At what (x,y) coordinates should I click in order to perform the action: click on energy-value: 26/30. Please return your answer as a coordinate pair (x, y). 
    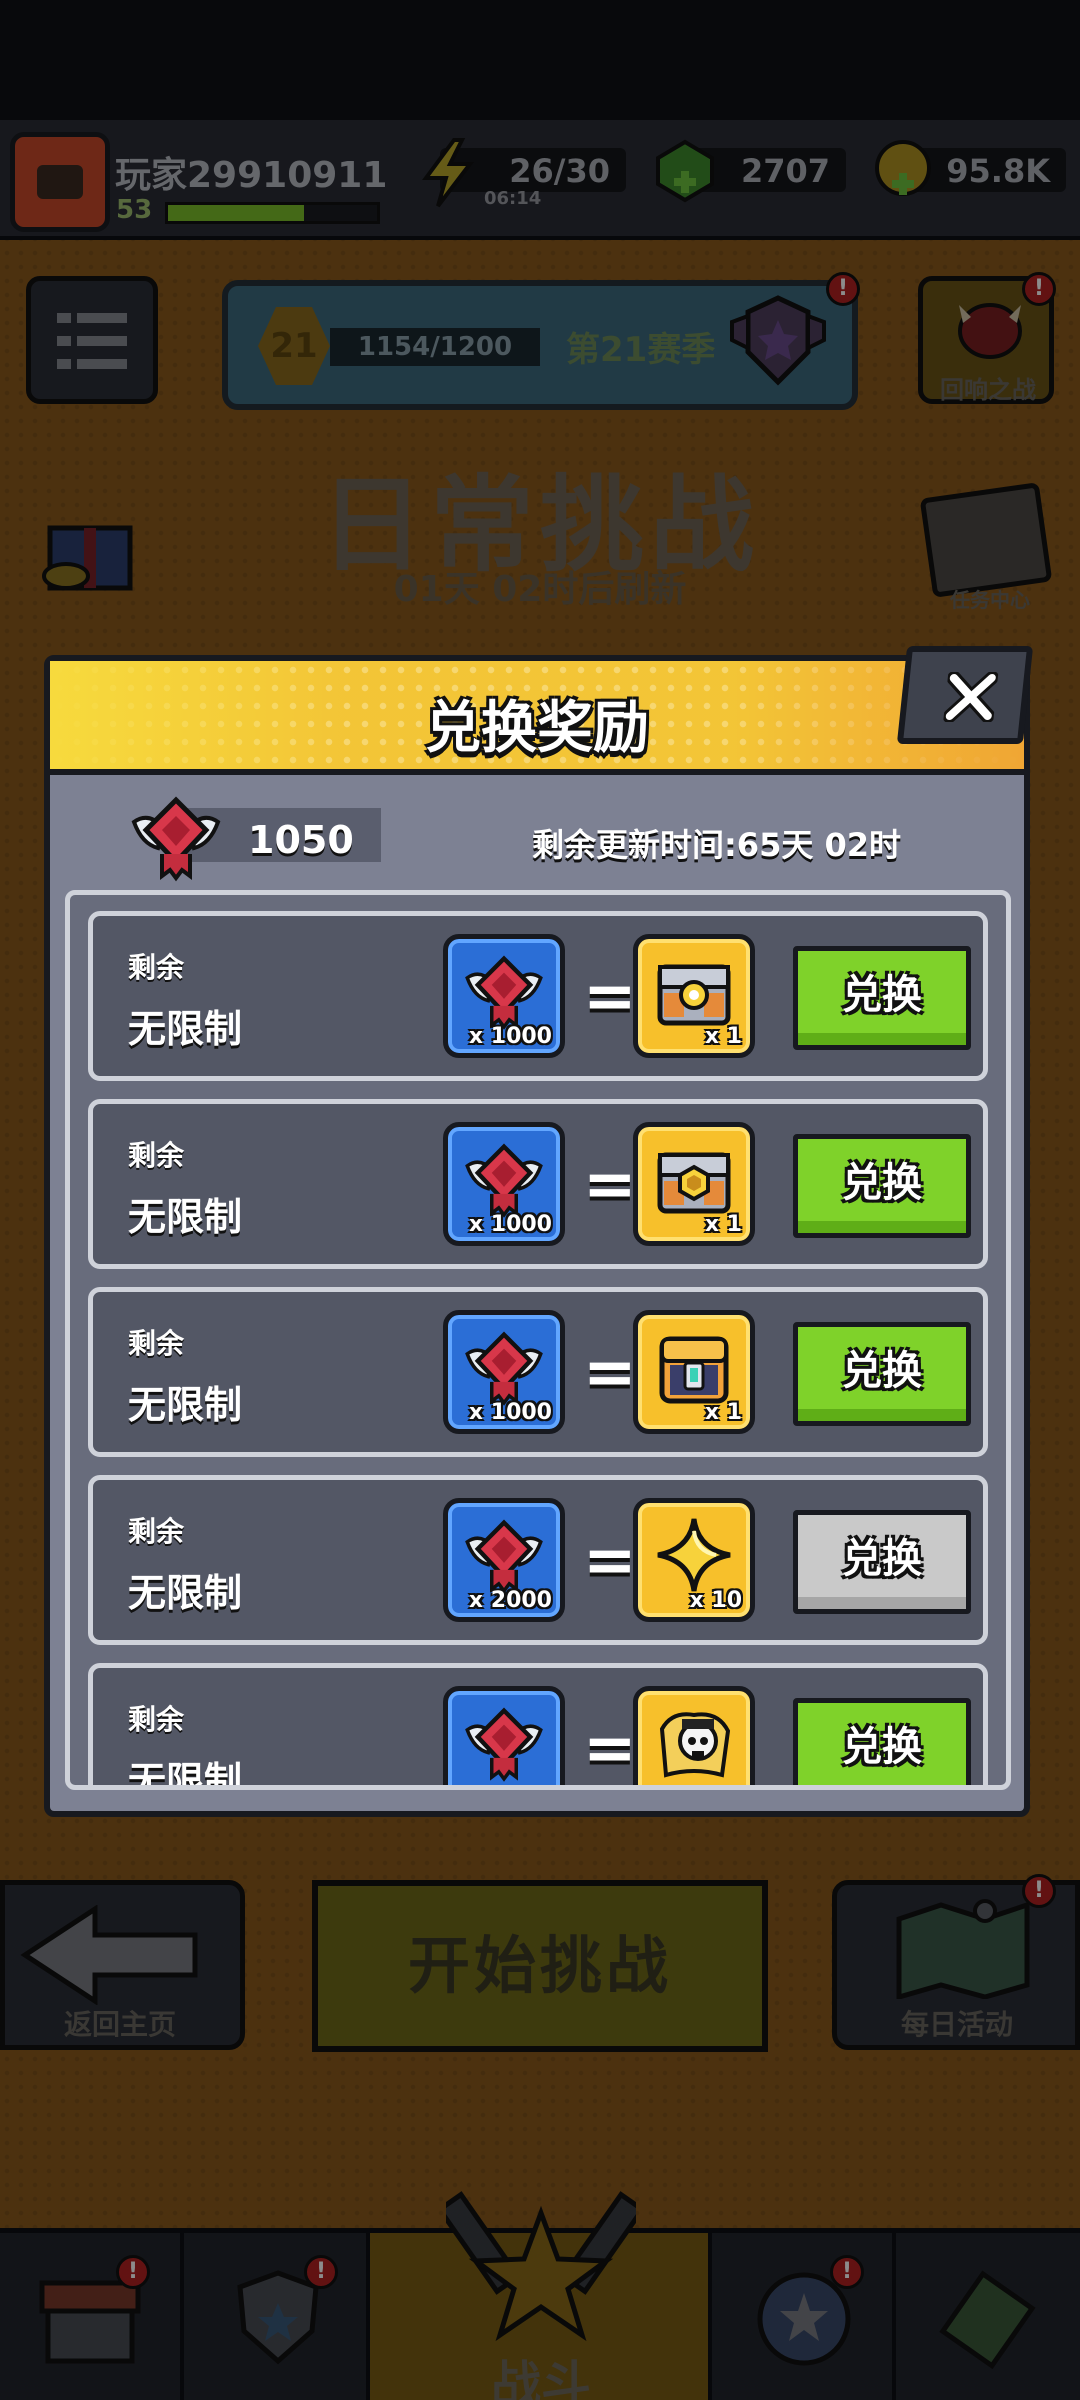
    Looking at the image, I should click on (559, 171).